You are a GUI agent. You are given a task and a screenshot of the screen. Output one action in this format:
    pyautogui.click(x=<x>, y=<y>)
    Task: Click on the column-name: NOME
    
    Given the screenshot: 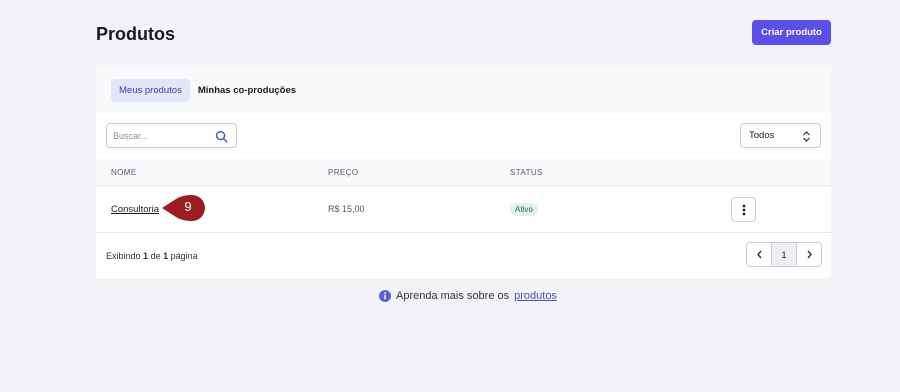 What is the action you would take?
    pyautogui.click(x=124, y=172)
    